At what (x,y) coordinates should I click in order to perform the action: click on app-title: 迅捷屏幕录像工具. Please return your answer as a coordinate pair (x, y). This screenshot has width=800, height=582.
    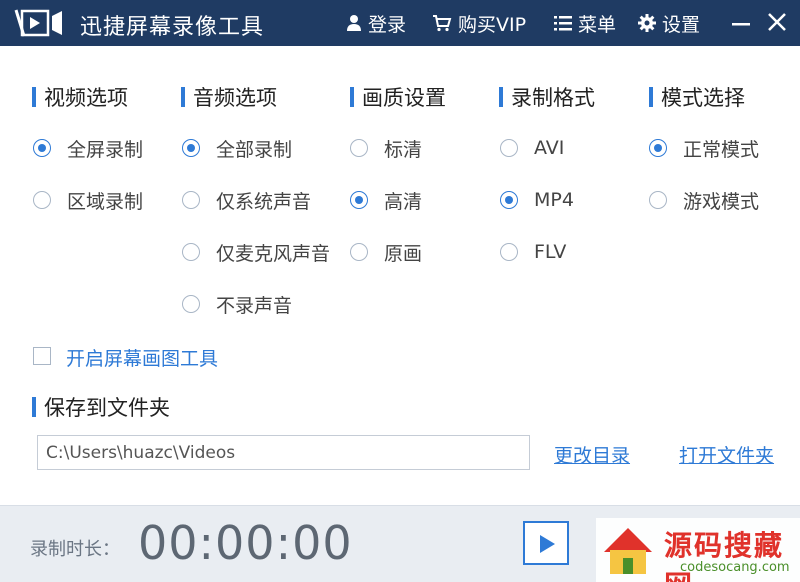
    Looking at the image, I should click on (172, 27).